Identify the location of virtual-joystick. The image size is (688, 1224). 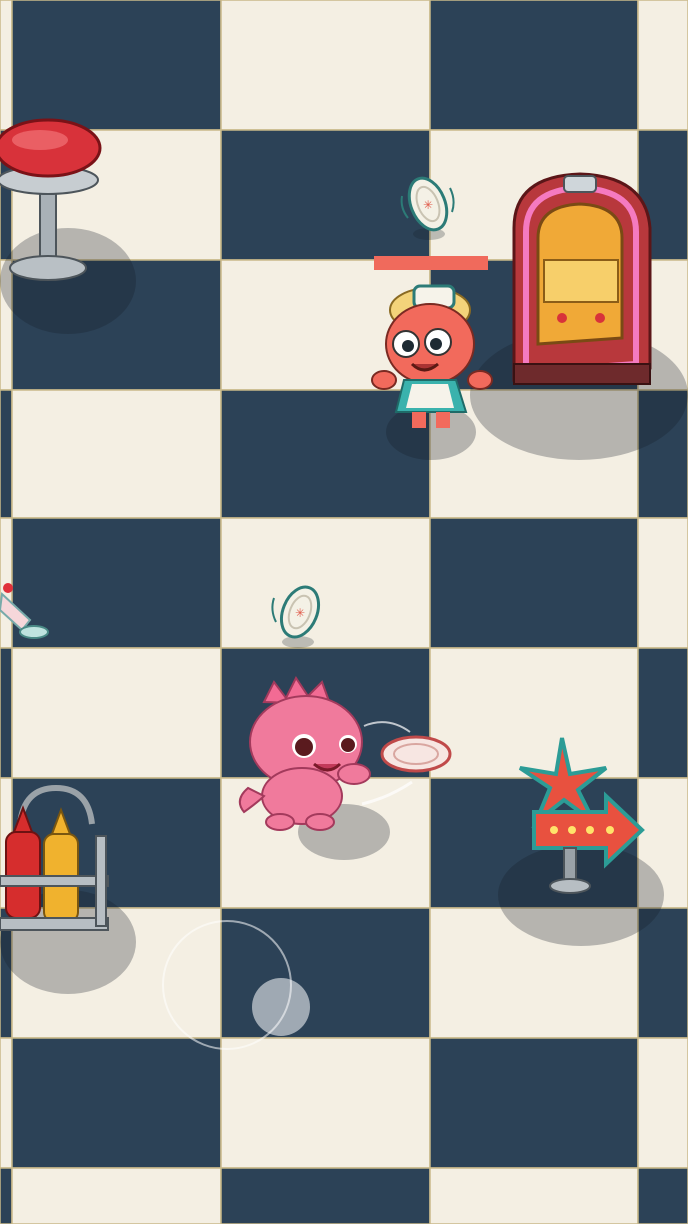
(236, 985).